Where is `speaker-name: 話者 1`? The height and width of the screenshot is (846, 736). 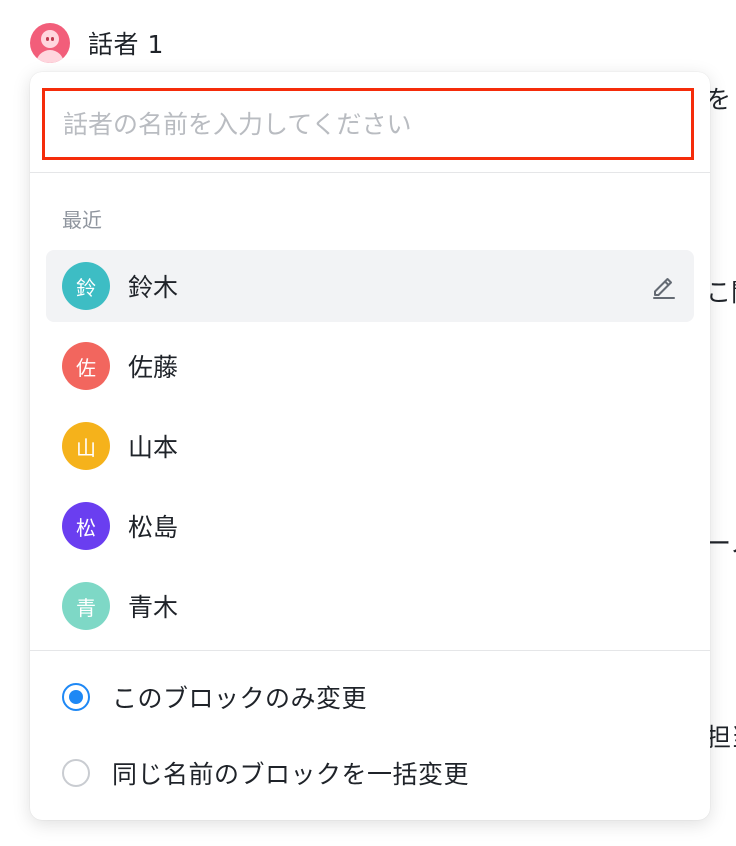 speaker-name: 話者 1 is located at coordinates (126, 44).